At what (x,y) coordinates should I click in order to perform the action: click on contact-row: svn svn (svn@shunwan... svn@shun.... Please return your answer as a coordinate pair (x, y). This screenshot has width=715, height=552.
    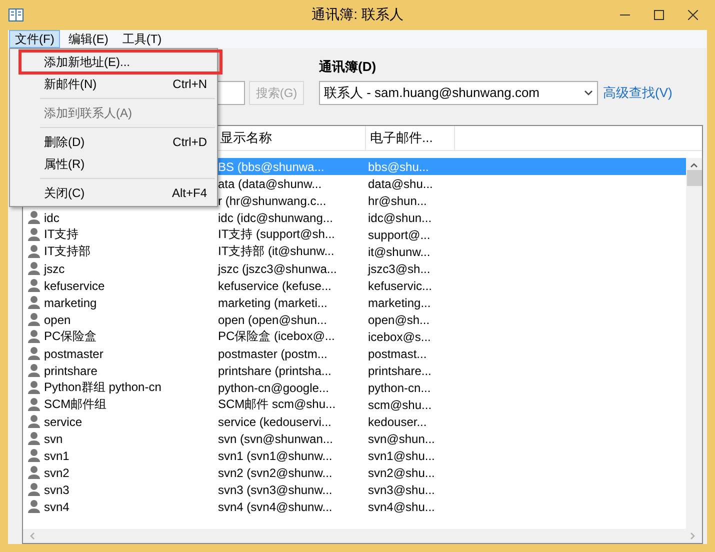
    Looking at the image, I should click on (354, 438).